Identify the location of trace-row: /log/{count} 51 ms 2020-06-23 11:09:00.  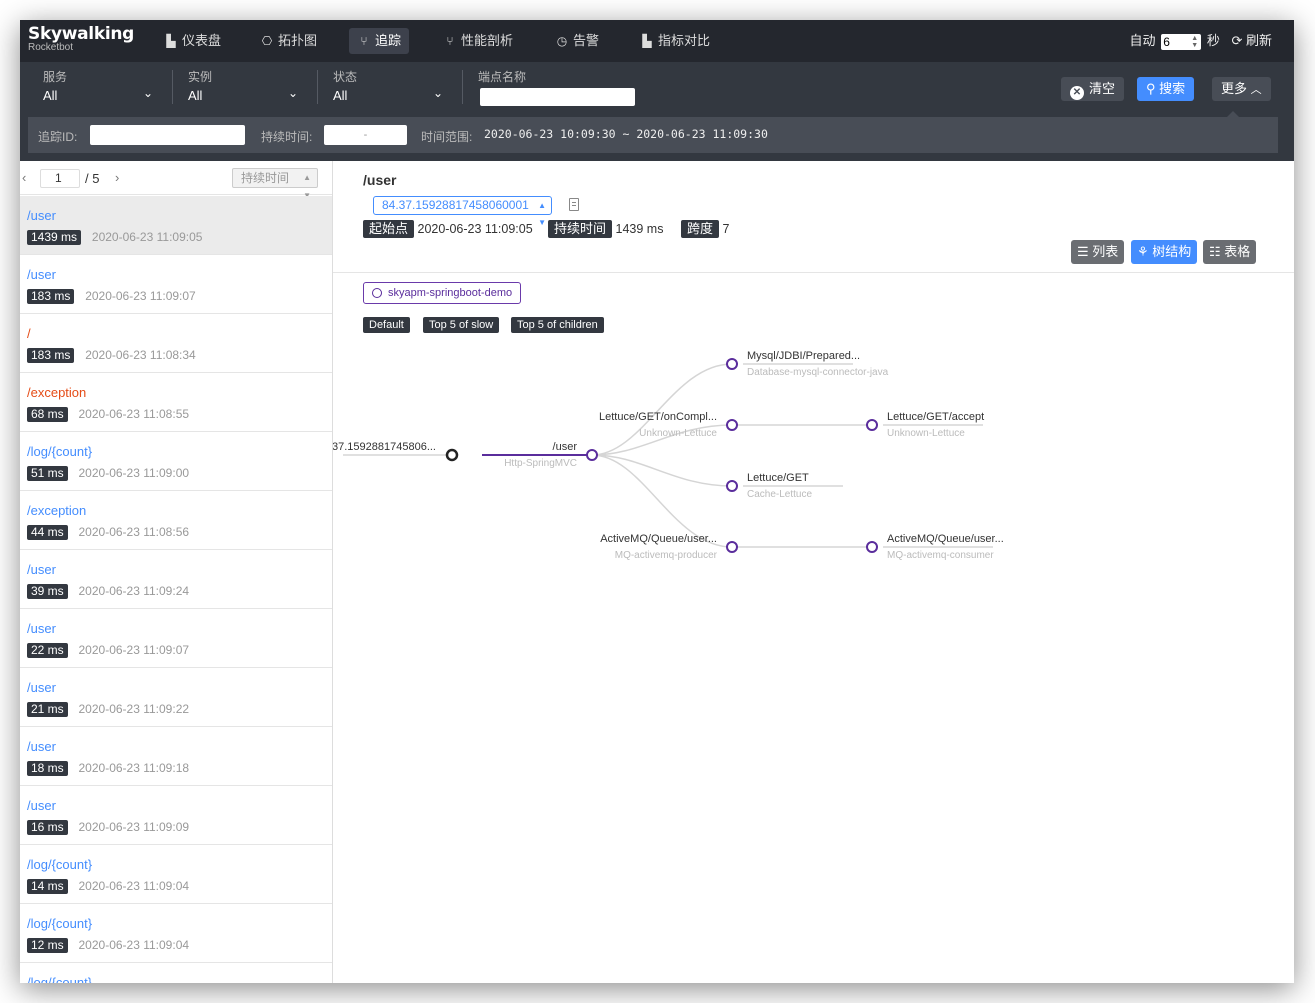
(176, 461).